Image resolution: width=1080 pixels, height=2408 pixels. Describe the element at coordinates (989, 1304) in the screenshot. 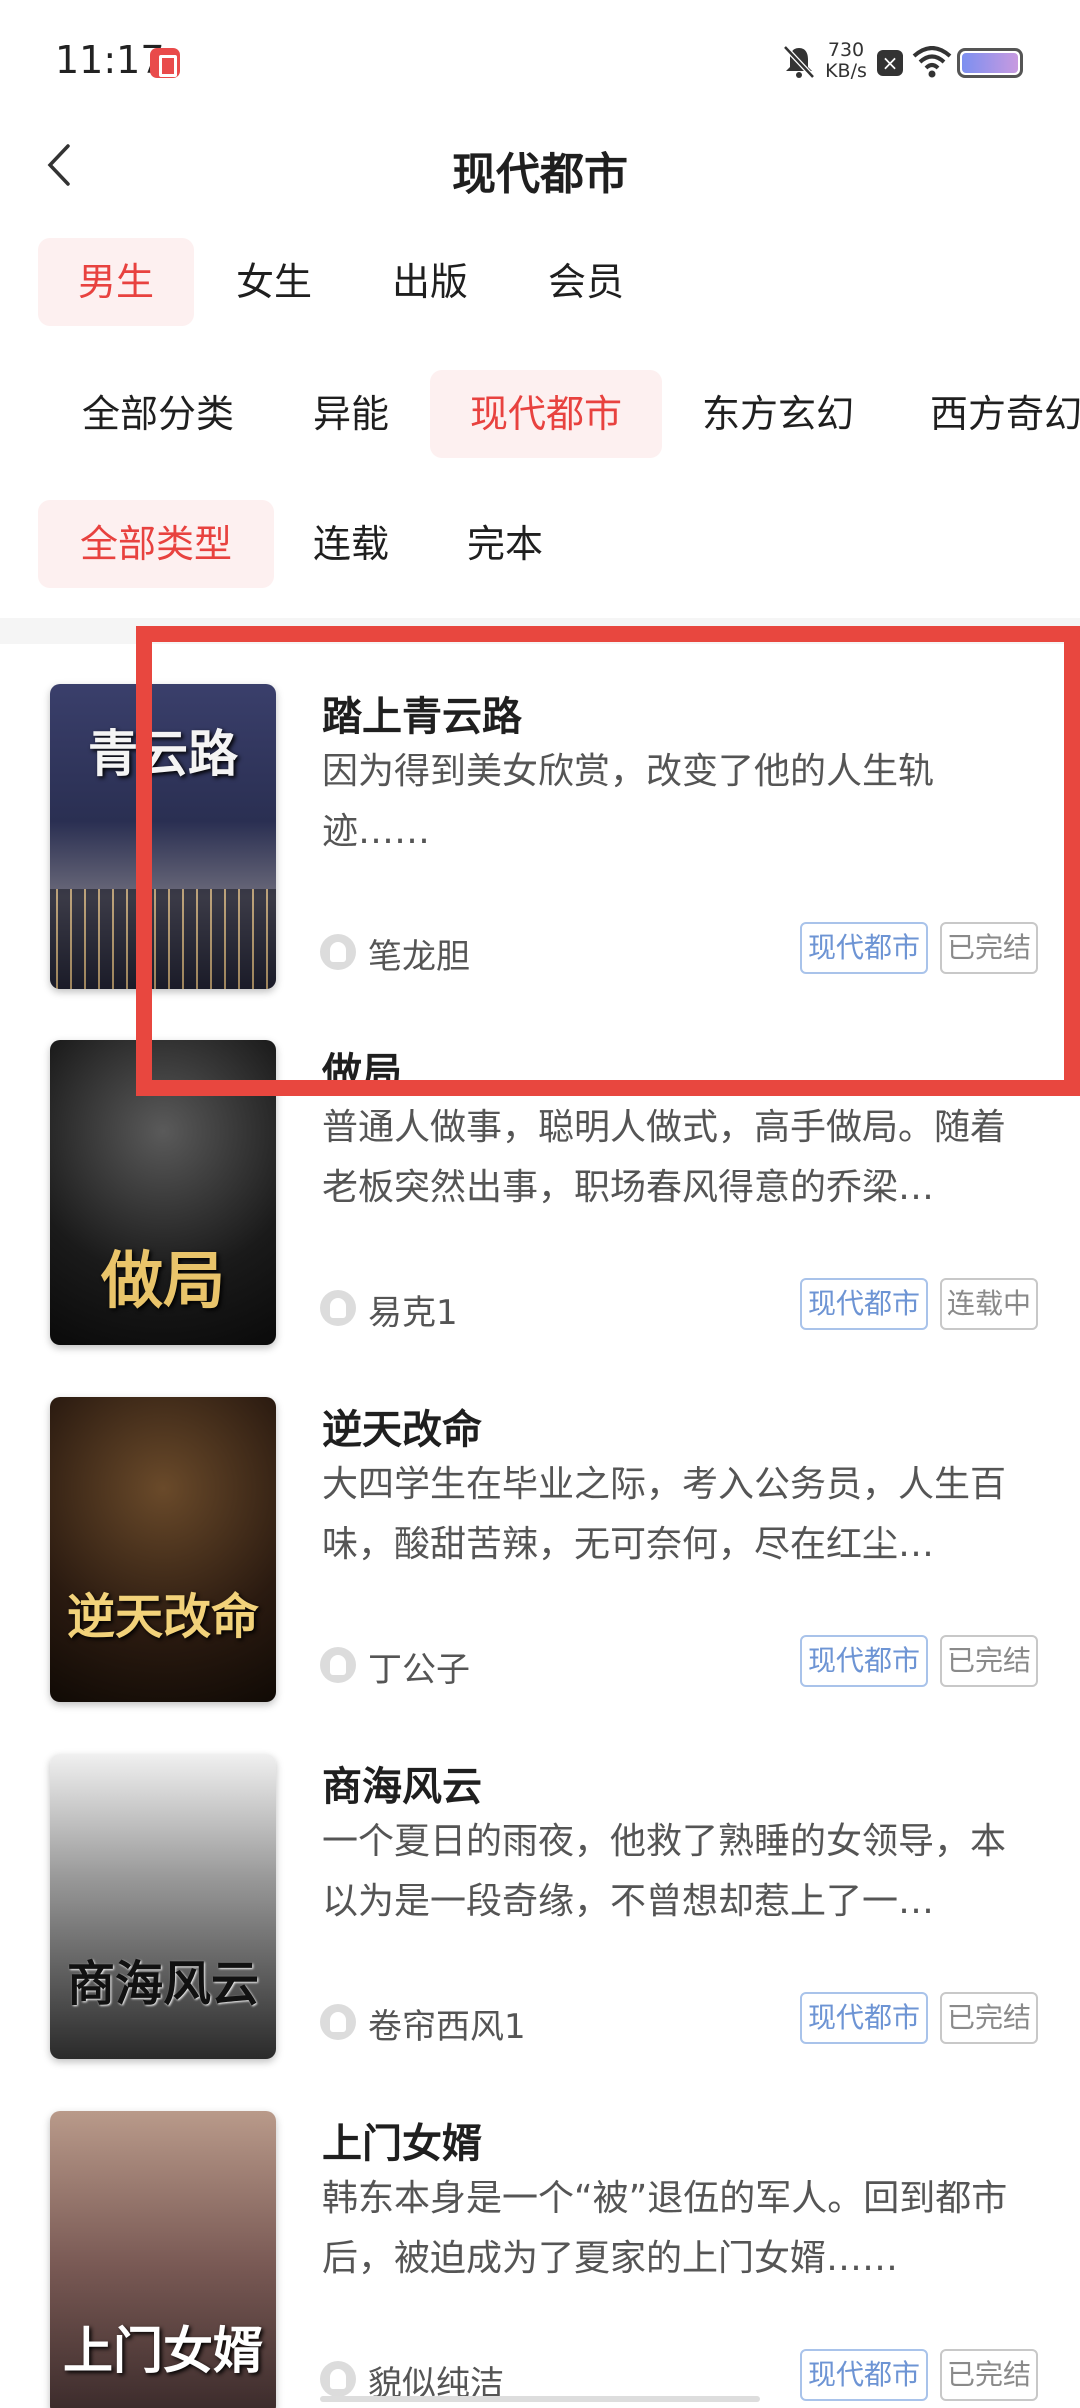

I see `status-tag: 连载中` at that location.